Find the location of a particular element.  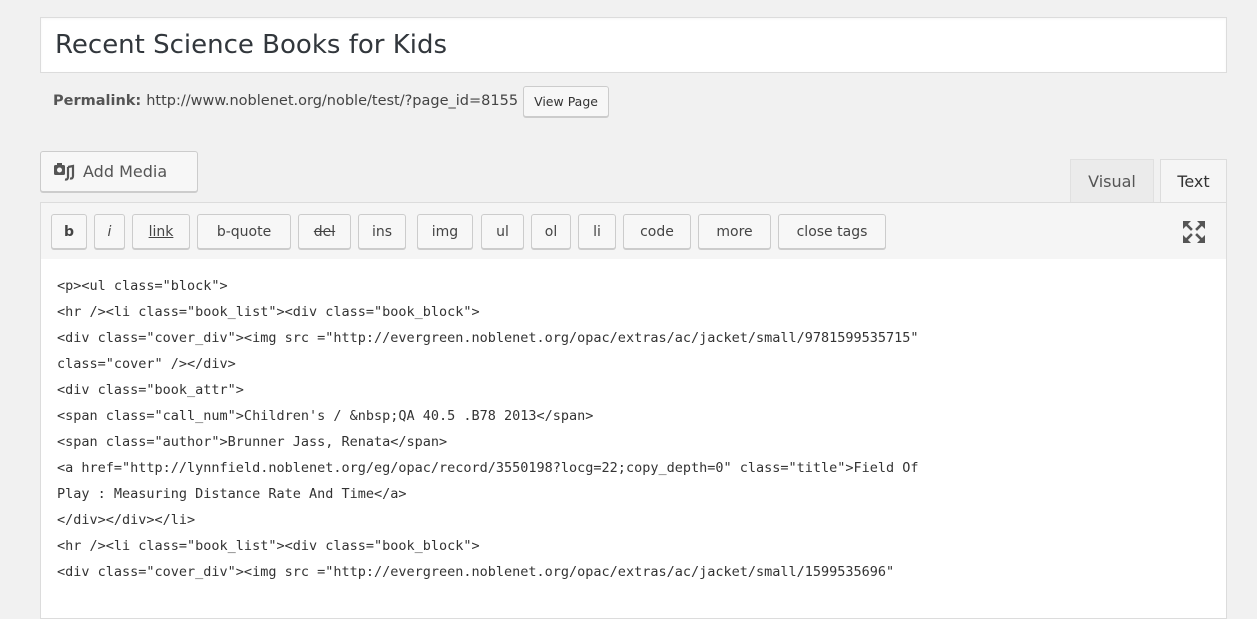

code-line: <p><ul class="block"> is located at coordinates (142, 286).